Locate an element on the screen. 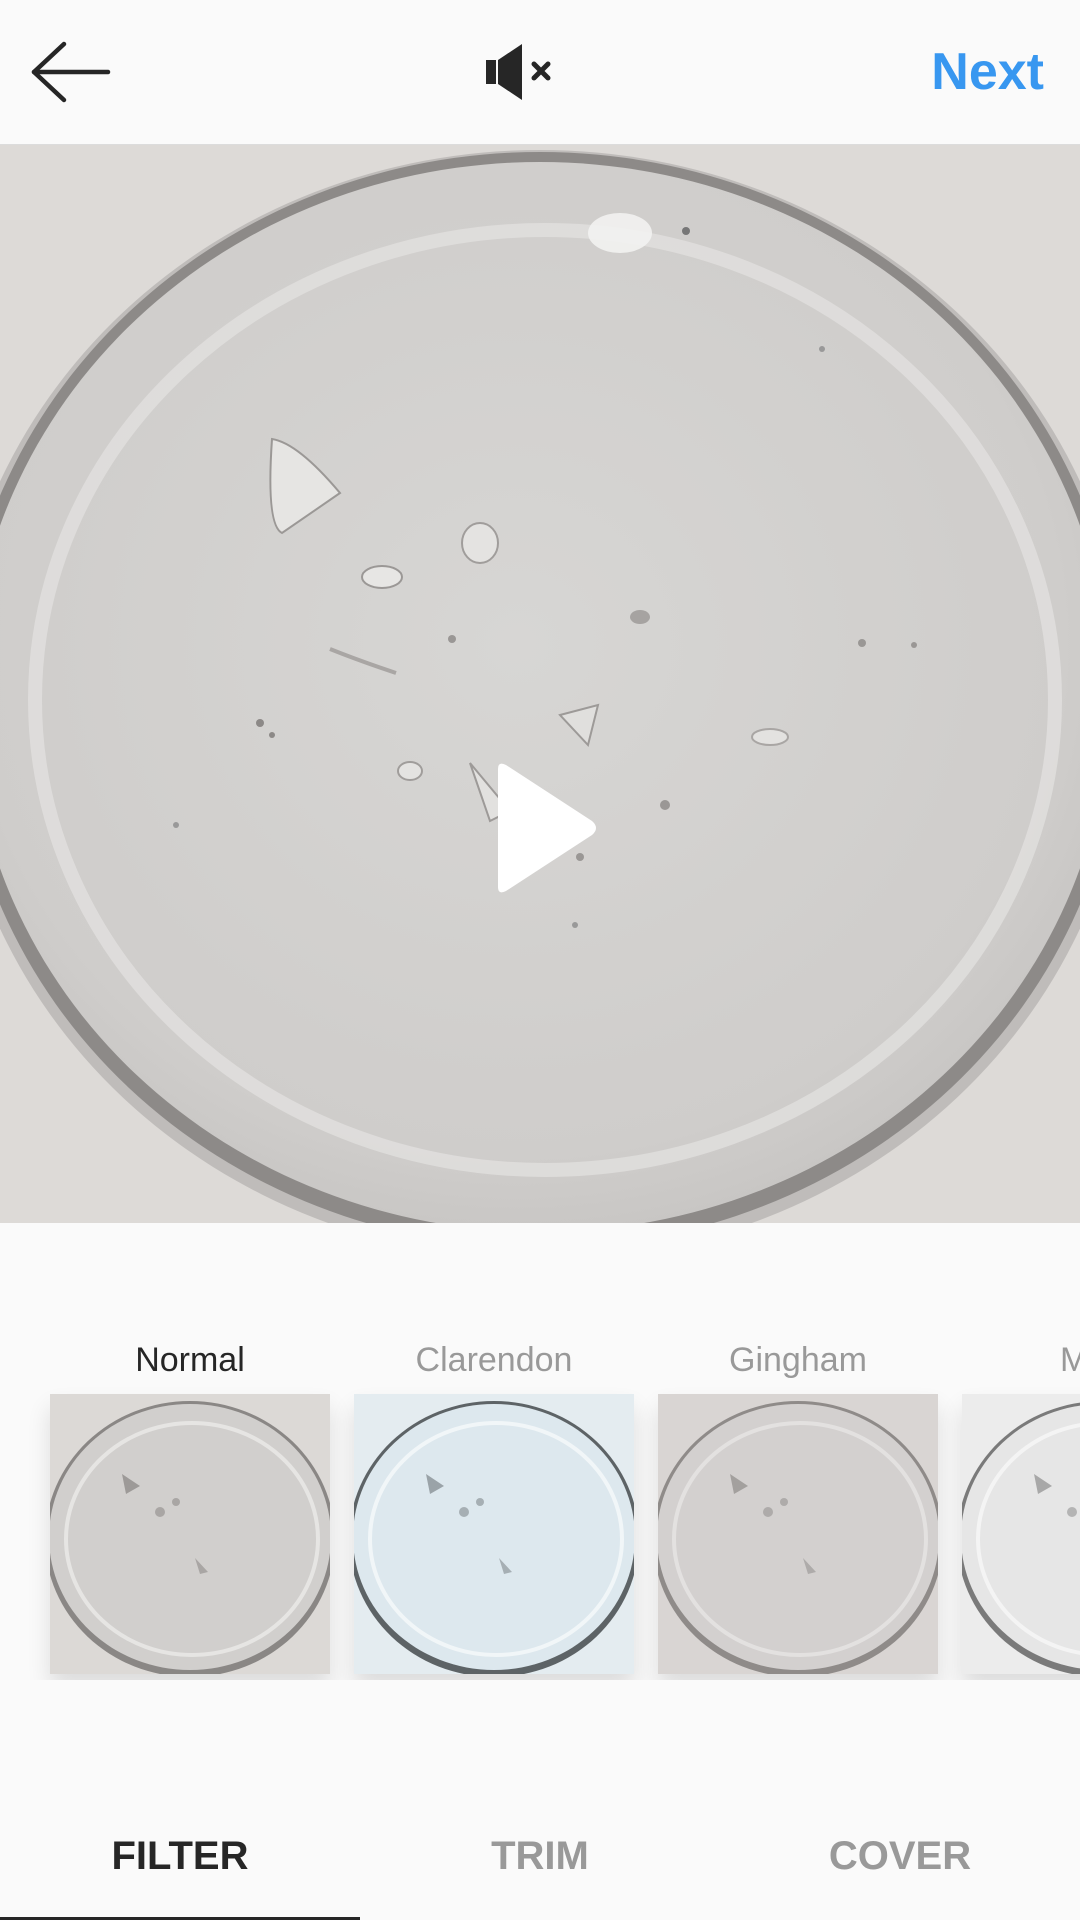  filter-clarendon: Clarendon is located at coordinates (494, 1502).